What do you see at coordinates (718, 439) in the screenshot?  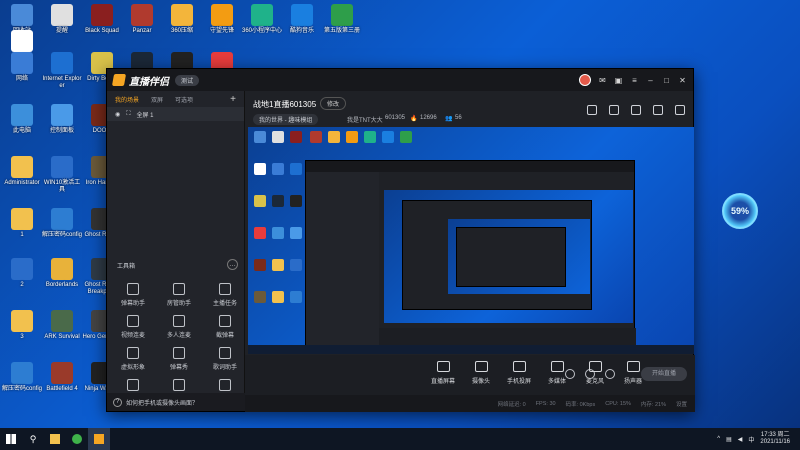 I see `tray-arrow-icon: ^` at bounding box center [718, 439].